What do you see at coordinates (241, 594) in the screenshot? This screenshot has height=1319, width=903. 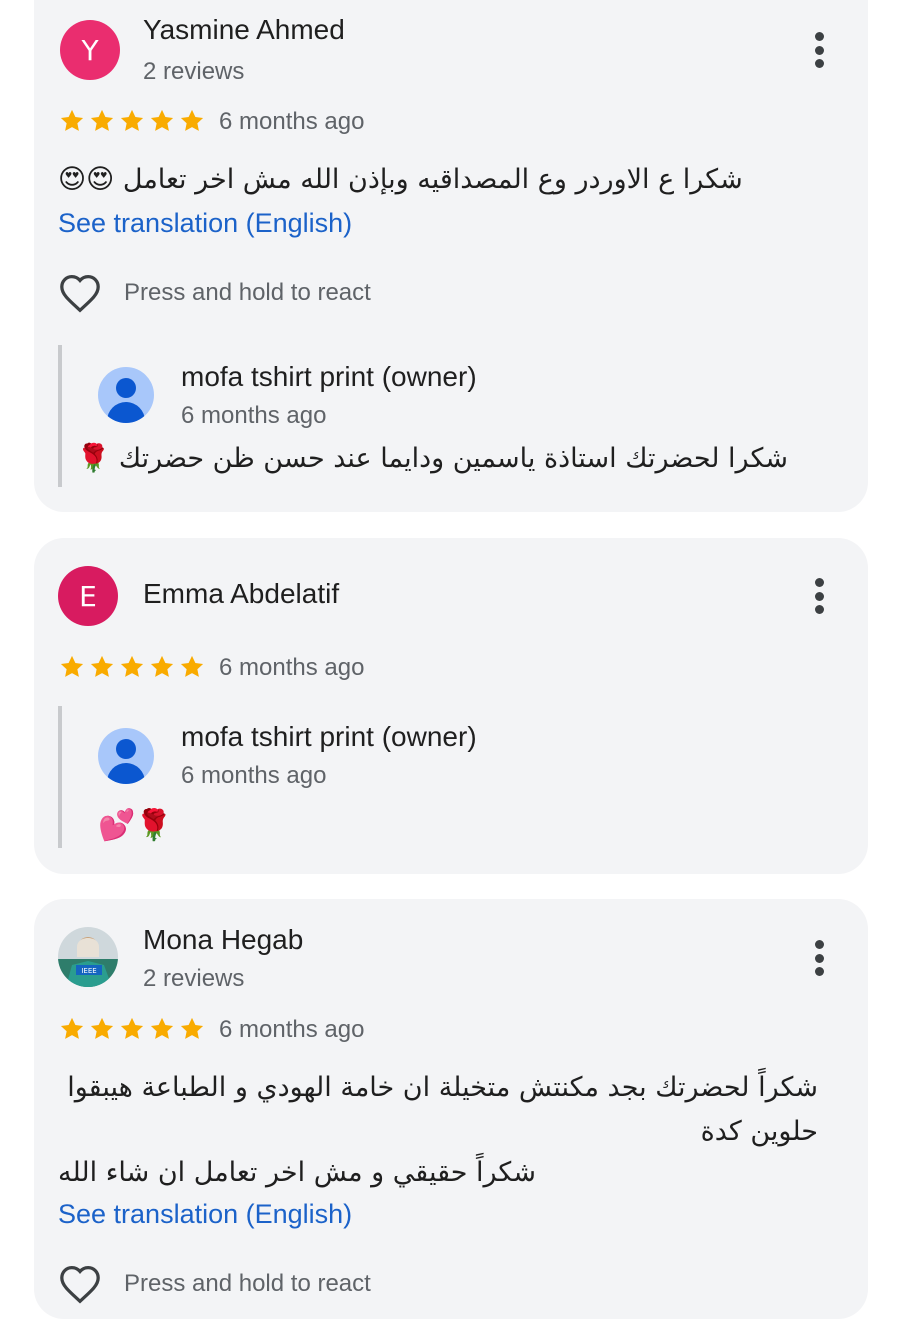 I see `reviewer-name: Emma Abdelatif` at bounding box center [241, 594].